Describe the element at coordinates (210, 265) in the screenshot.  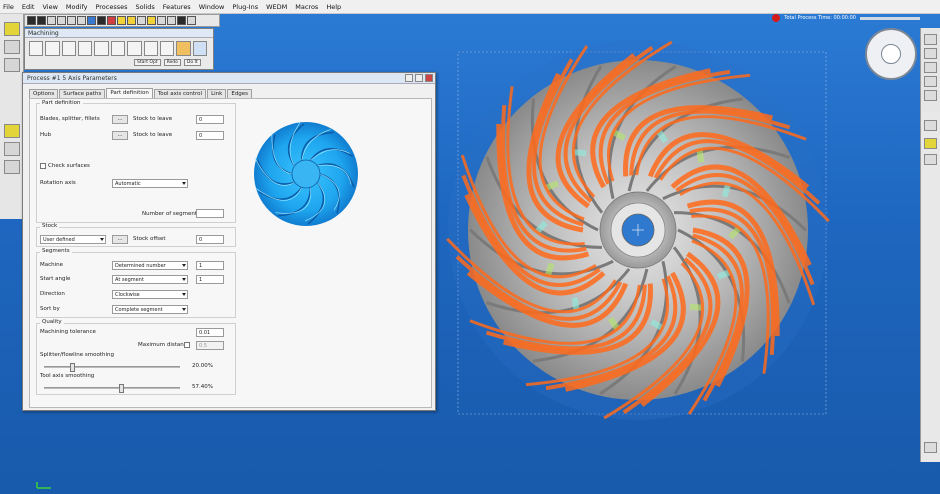
I see `machine-count-input: 1` at that location.